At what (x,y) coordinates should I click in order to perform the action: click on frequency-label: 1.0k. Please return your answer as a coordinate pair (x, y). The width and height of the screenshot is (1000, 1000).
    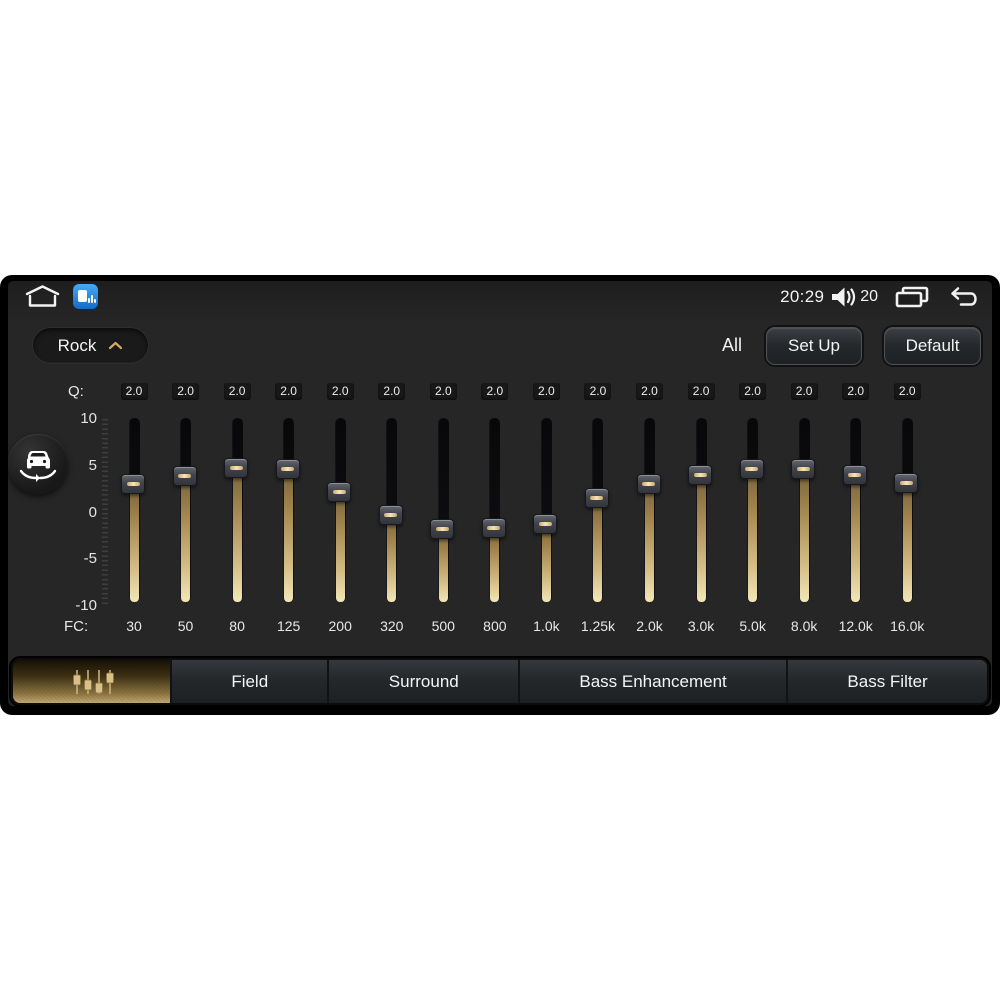
    Looking at the image, I should click on (546, 626).